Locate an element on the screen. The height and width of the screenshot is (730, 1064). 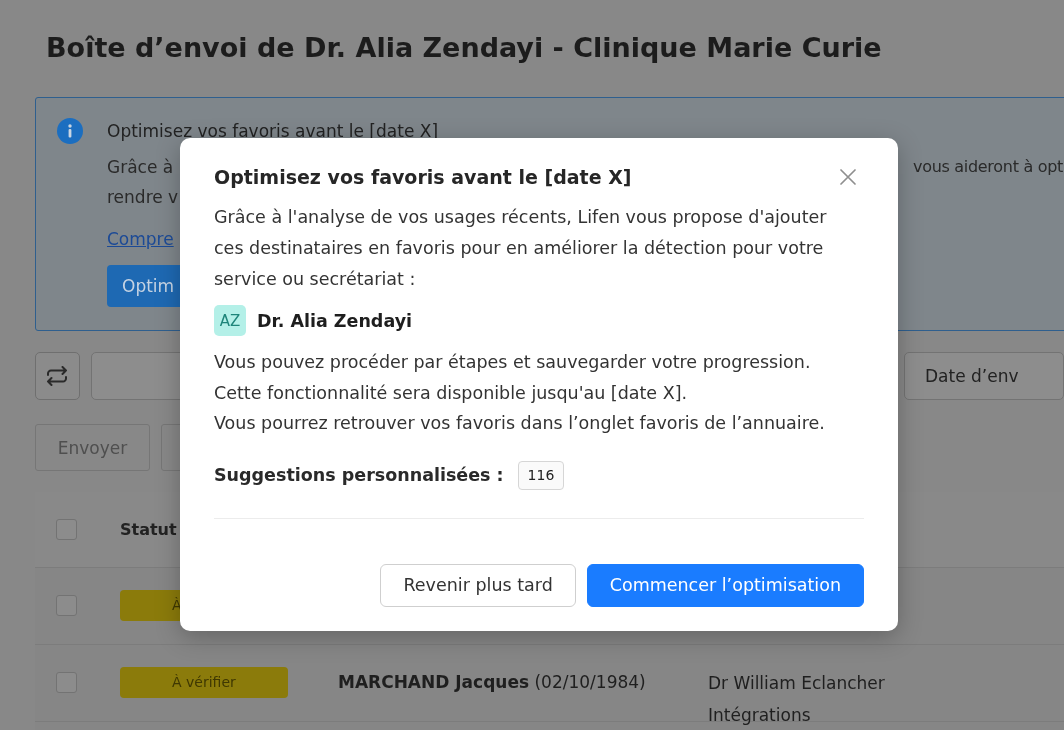
modal-text: Vous pourrez retrouver vos favoris dans l’onglet favoris de l’annuaire. is located at coordinates (519, 423).